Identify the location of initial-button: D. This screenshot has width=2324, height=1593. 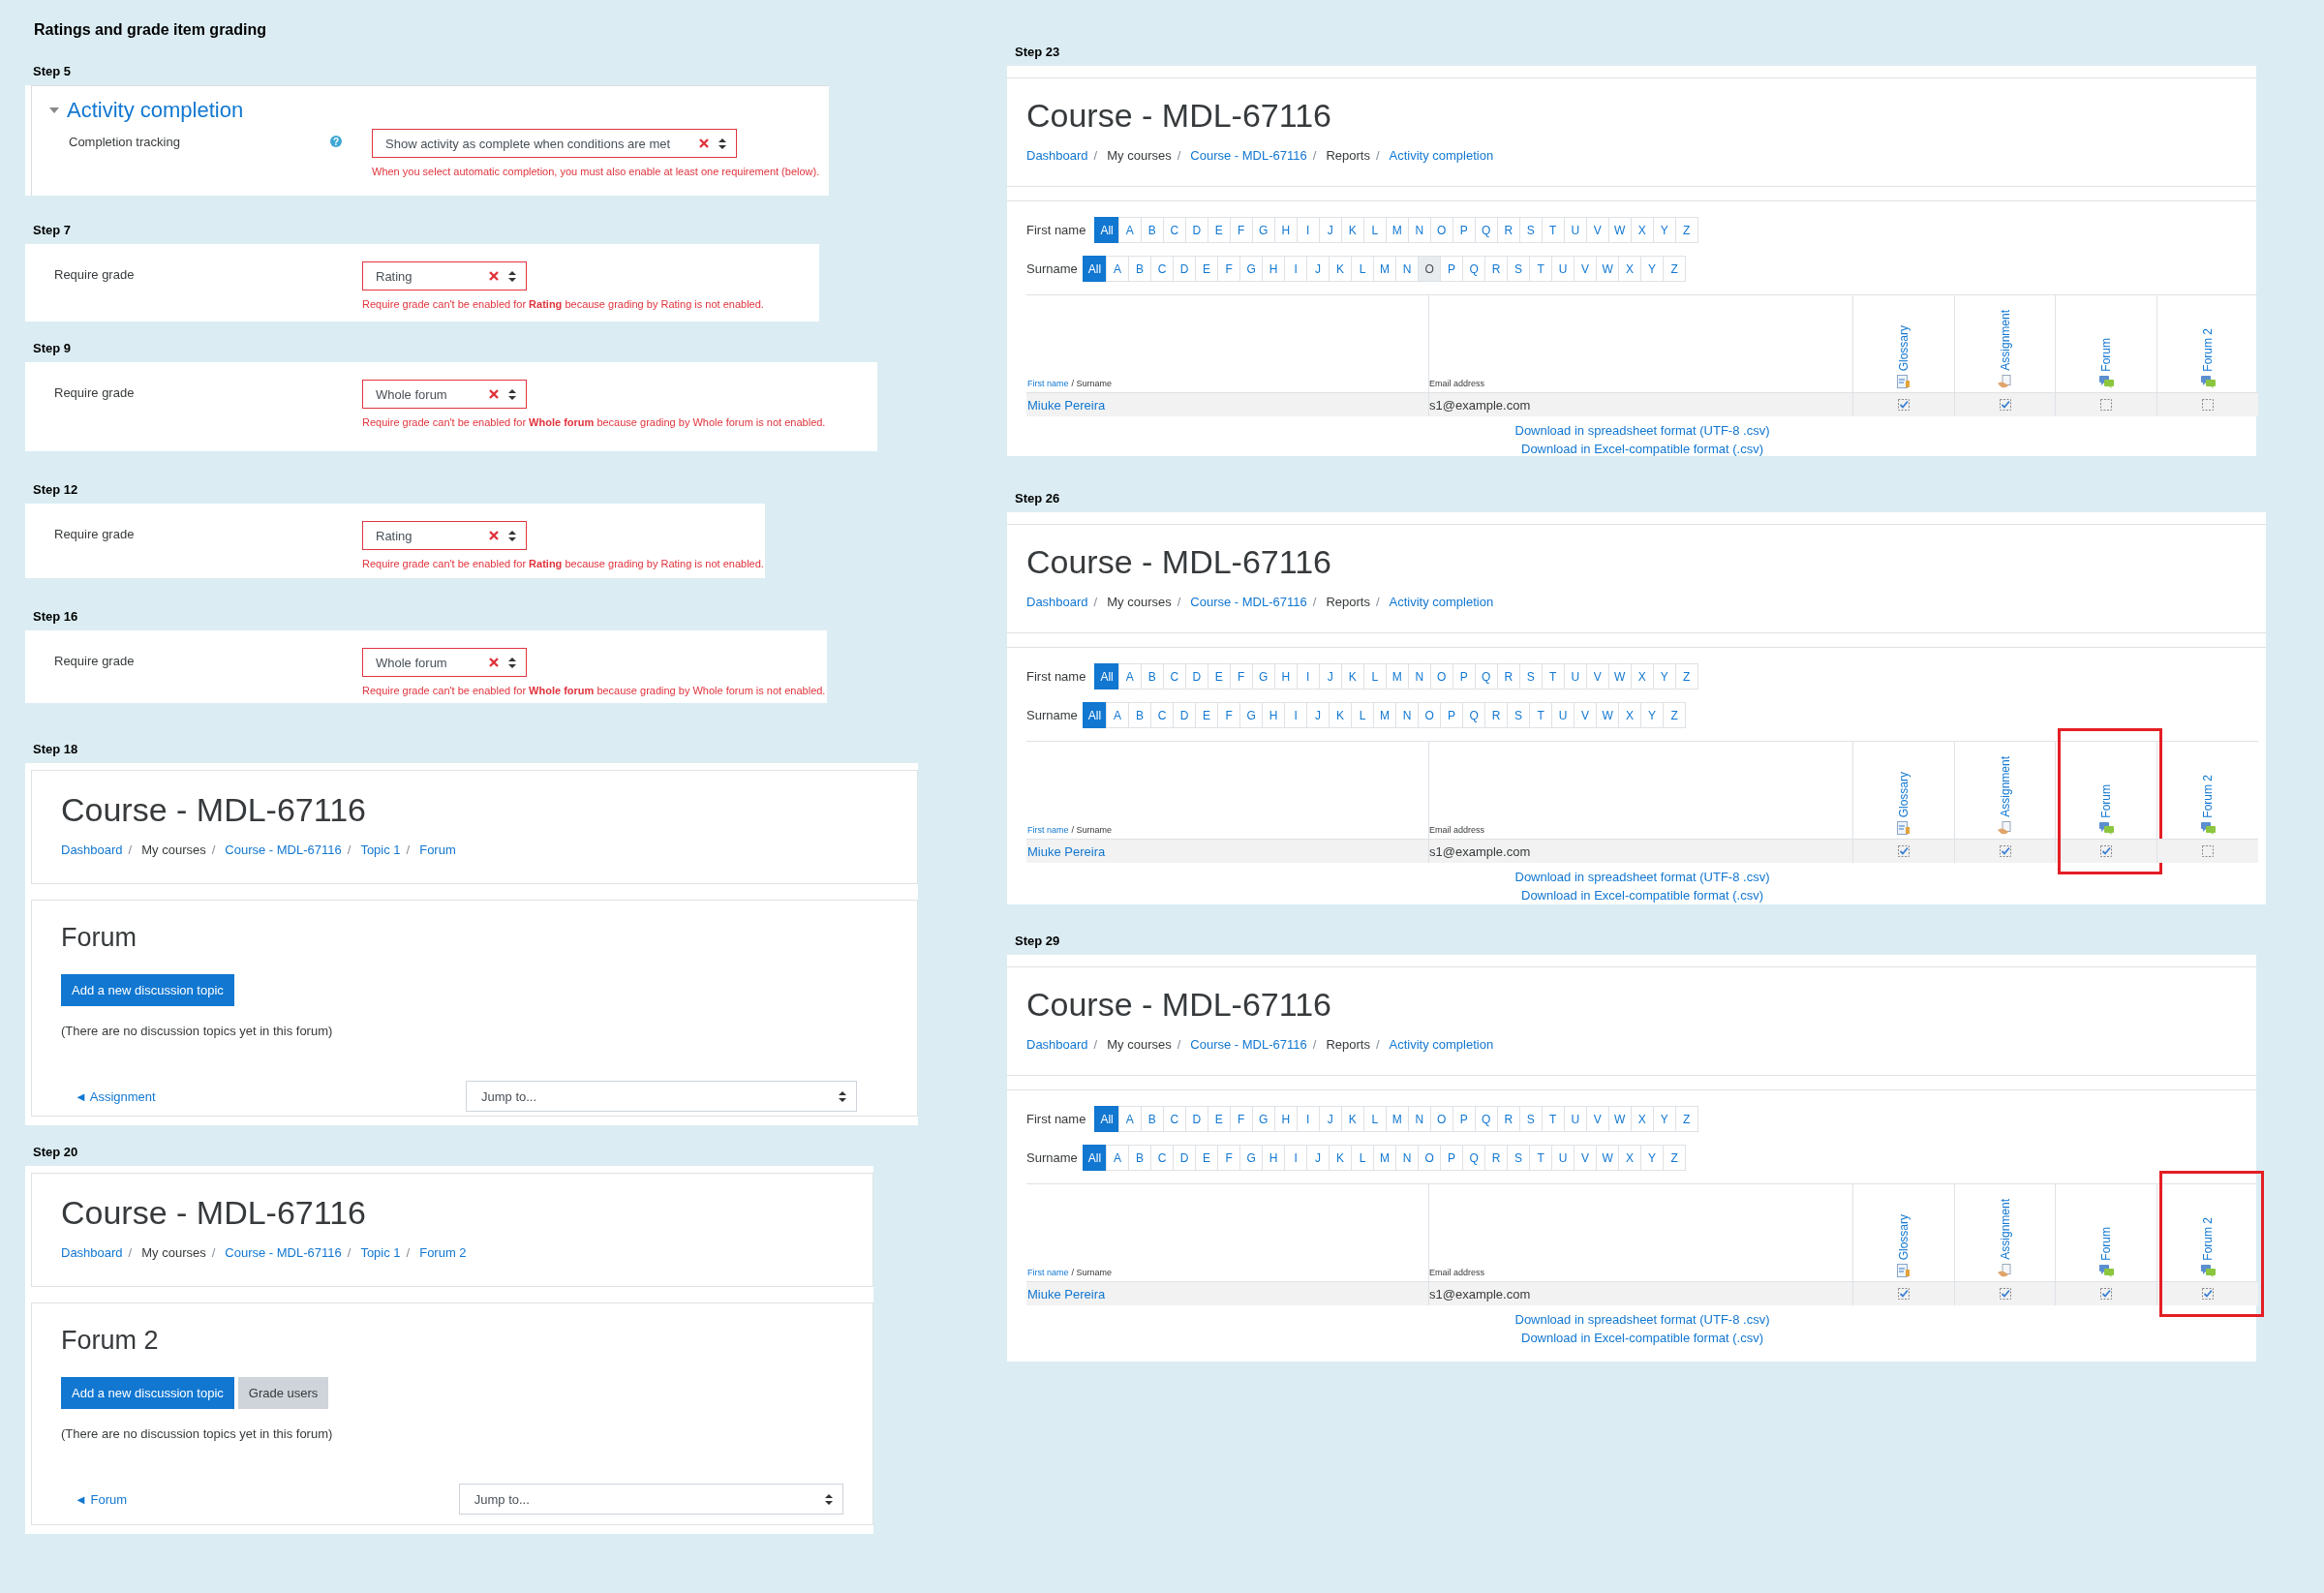
(1196, 1119).